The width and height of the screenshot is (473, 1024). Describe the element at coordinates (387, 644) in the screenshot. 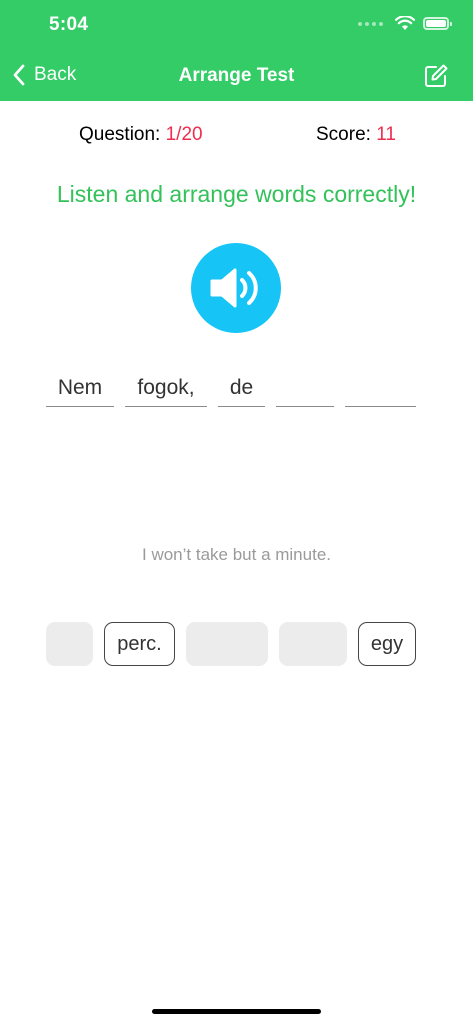

I see `word-tile-5: egy` at that location.